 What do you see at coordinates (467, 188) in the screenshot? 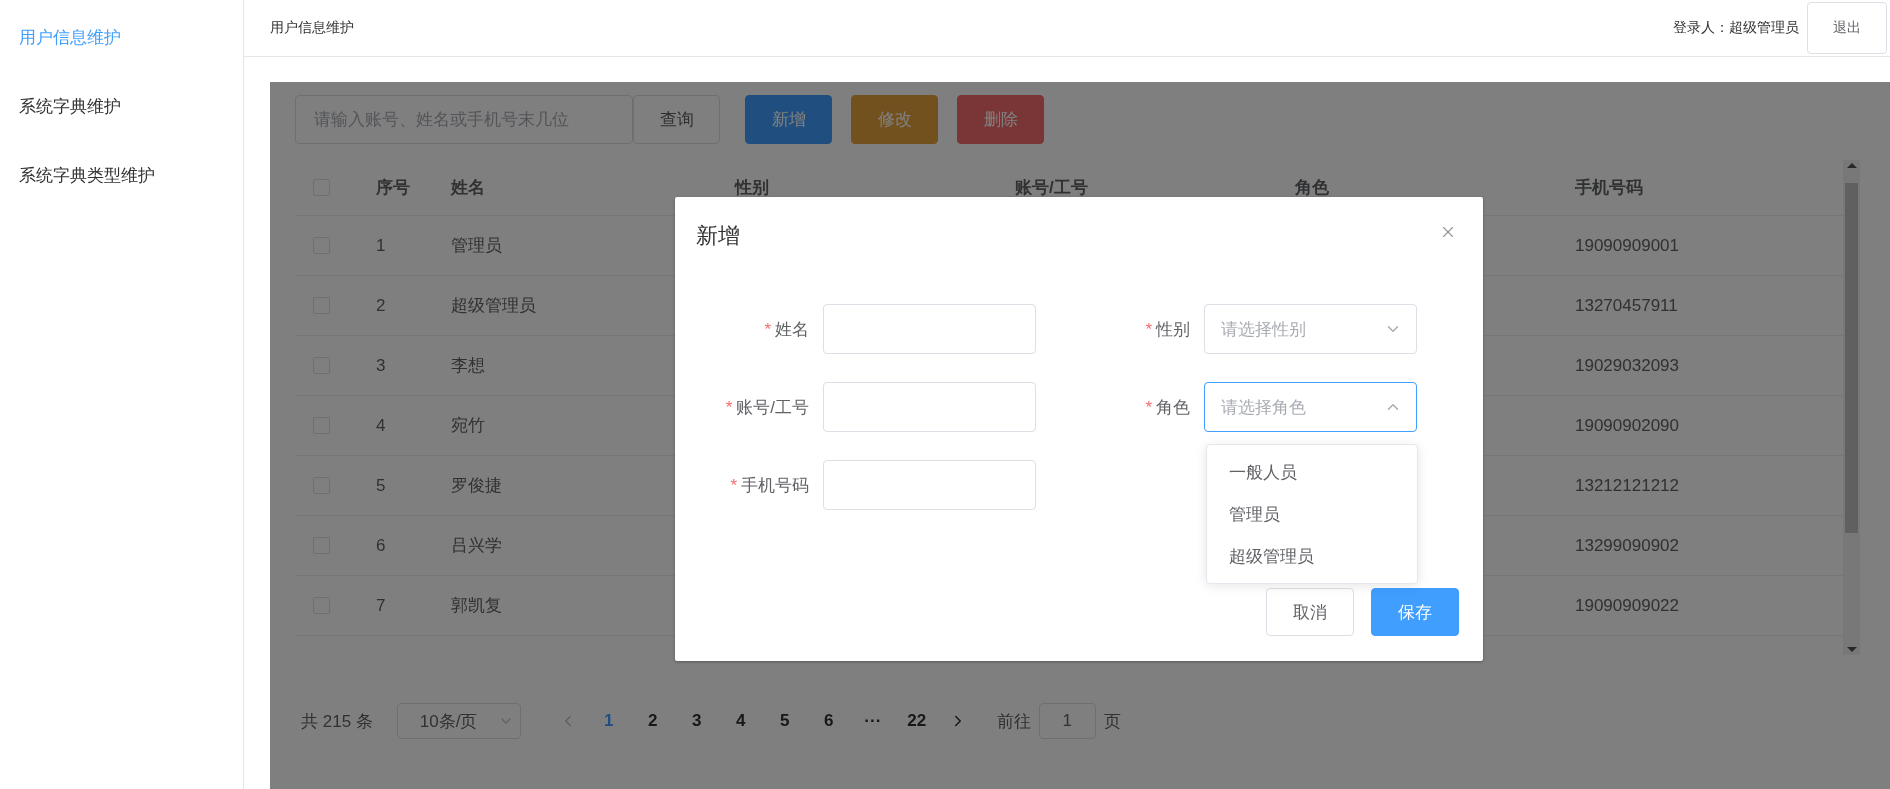
I see `column-header: 姓名` at bounding box center [467, 188].